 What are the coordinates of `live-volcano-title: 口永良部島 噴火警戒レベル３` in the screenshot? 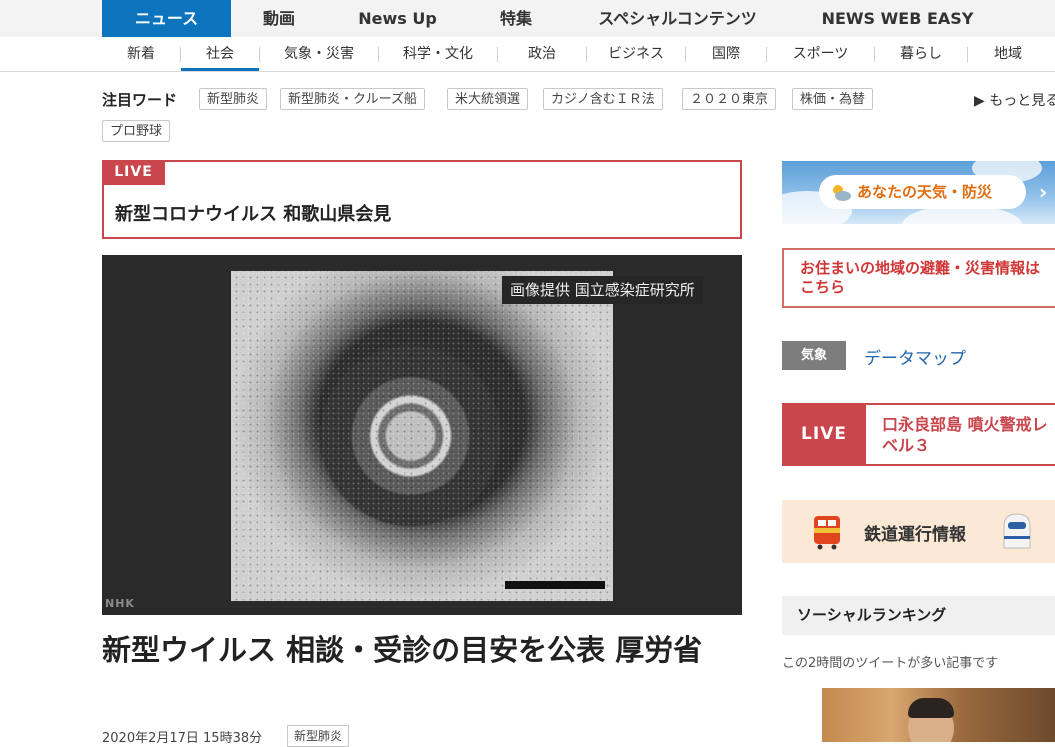 It's located at (965, 435).